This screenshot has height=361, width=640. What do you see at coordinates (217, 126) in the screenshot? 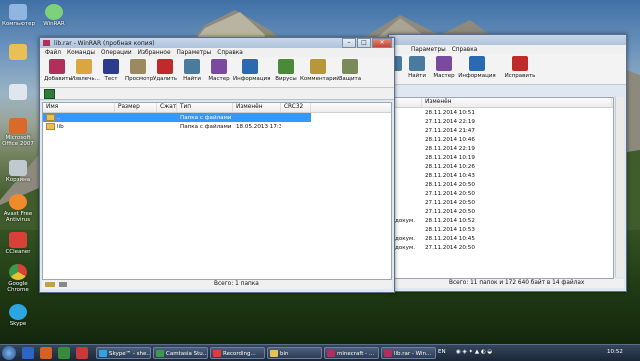
I see `table-row: lib Папка с файлами 18.05.2013 17:30` at bounding box center [217, 126].